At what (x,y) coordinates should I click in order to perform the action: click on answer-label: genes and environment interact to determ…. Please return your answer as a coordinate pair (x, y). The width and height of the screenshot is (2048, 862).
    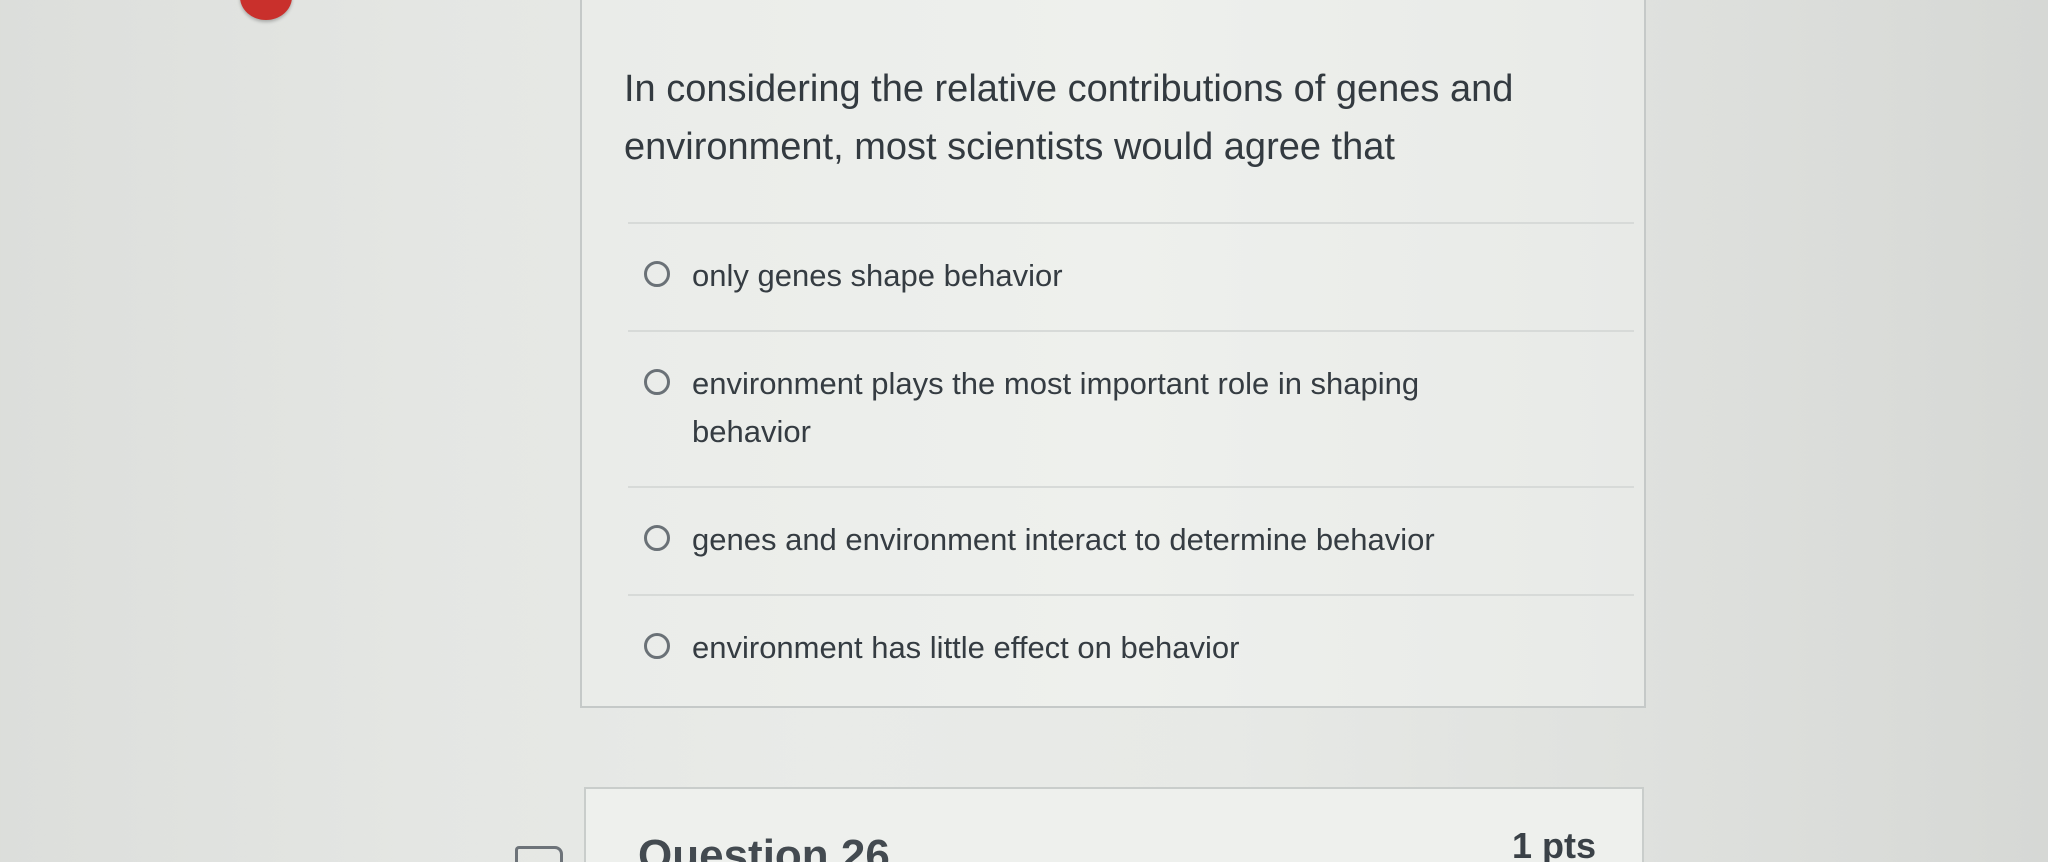
    Looking at the image, I should click on (1063, 539).